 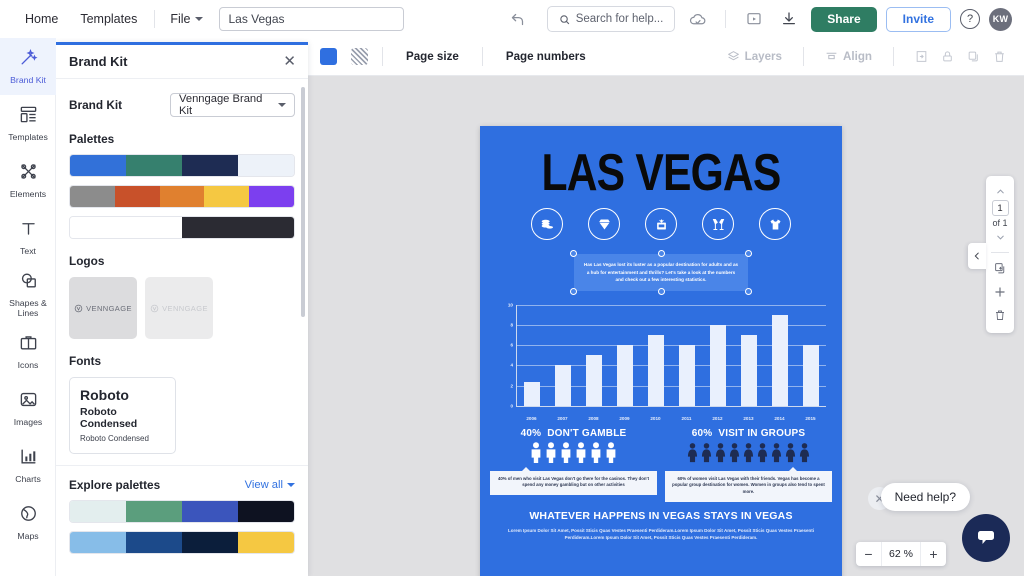 What do you see at coordinates (844, 19) in the screenshot?
I see `share-button: Share` at bounding box center [844, 19].